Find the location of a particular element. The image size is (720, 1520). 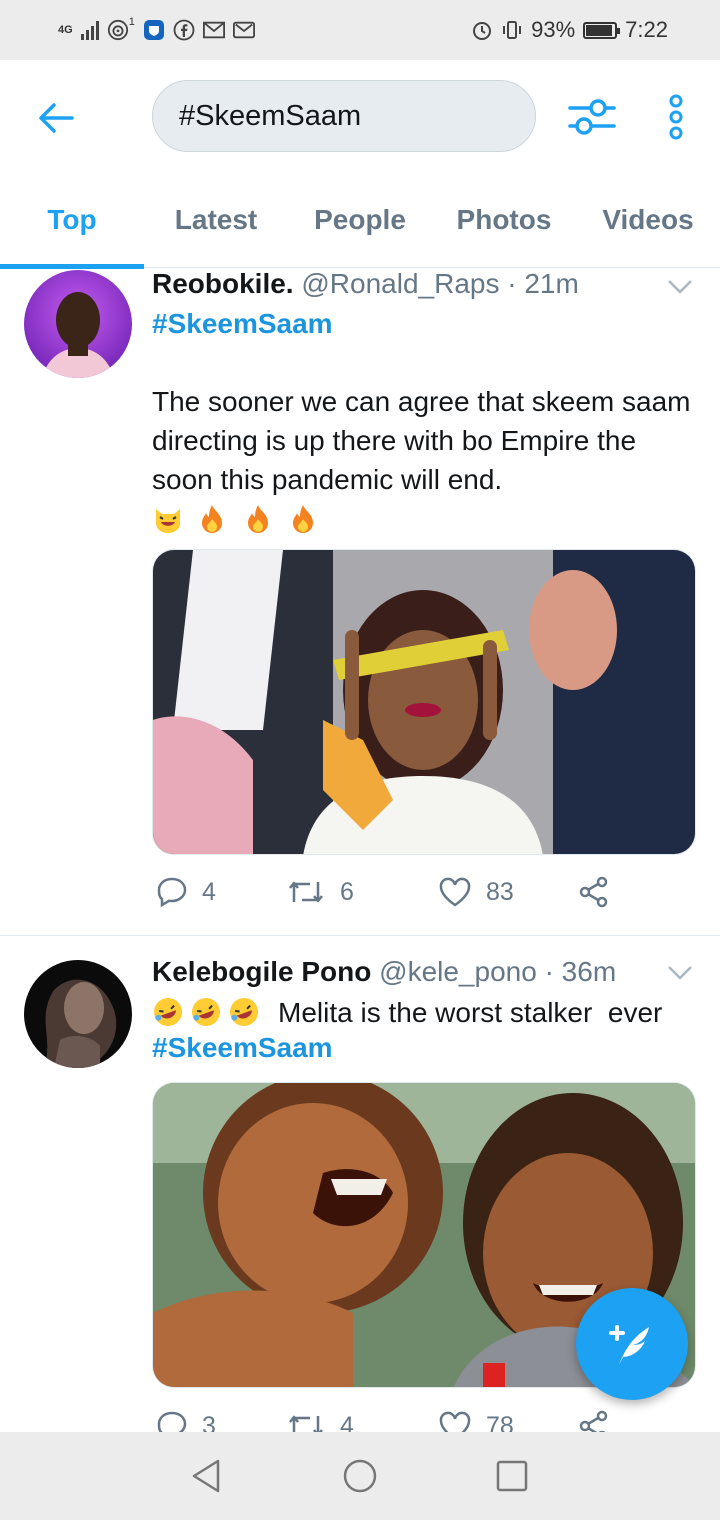

retweet-icon is located at coordinates (306, 892).